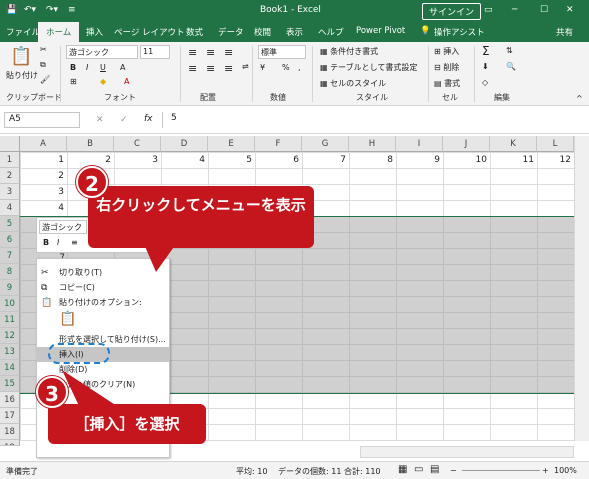 This screenshot has width=589, height=479. What do you see at coordinates (10, 240) in the screenshot?
I see `row-header: 6` at bounding box center [10, 240].